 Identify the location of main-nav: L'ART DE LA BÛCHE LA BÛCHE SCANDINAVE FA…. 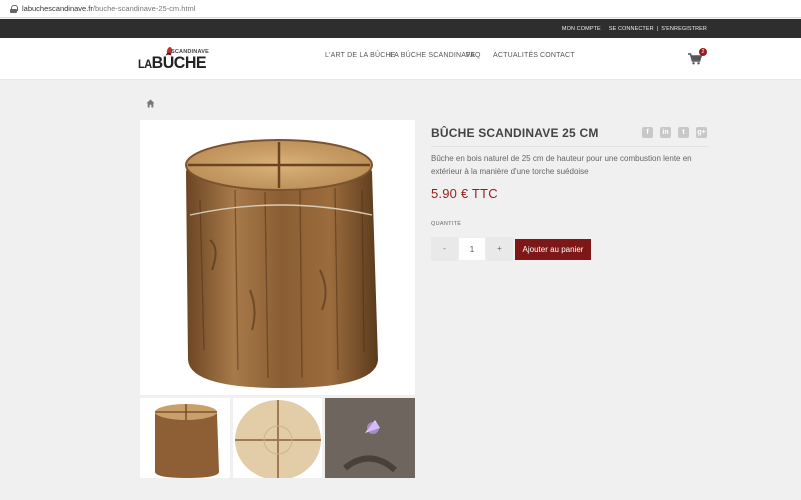
(400, 59).